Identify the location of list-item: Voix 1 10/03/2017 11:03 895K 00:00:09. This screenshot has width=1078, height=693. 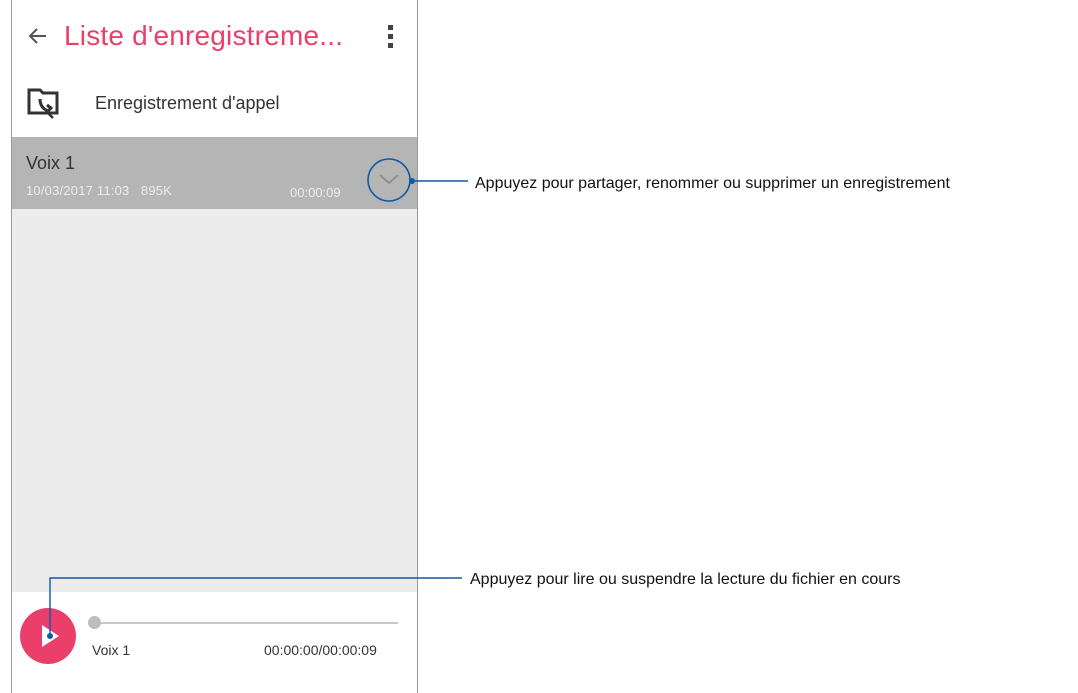
(214, 173).